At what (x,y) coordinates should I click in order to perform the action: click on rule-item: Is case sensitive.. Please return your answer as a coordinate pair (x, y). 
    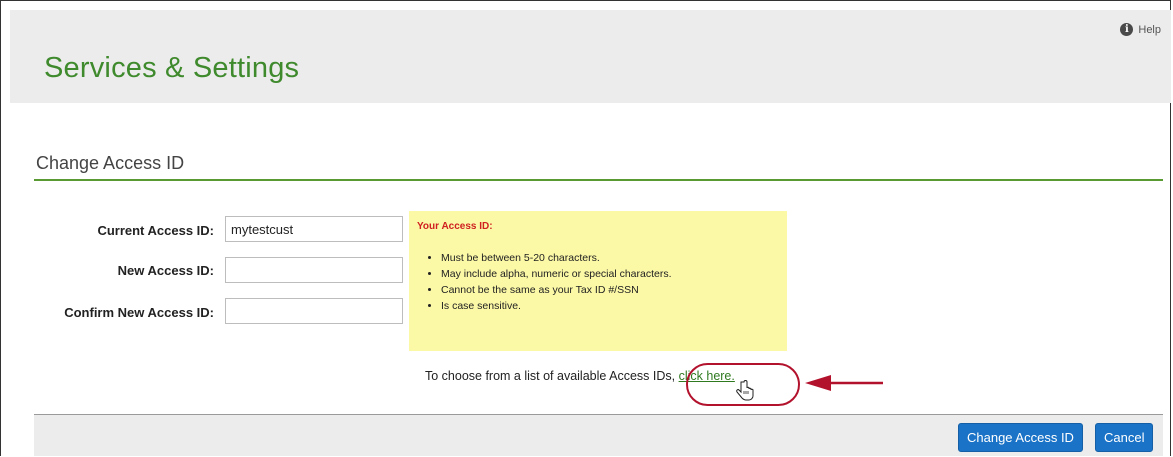
    Looking at the image, I should click on (610, 306).